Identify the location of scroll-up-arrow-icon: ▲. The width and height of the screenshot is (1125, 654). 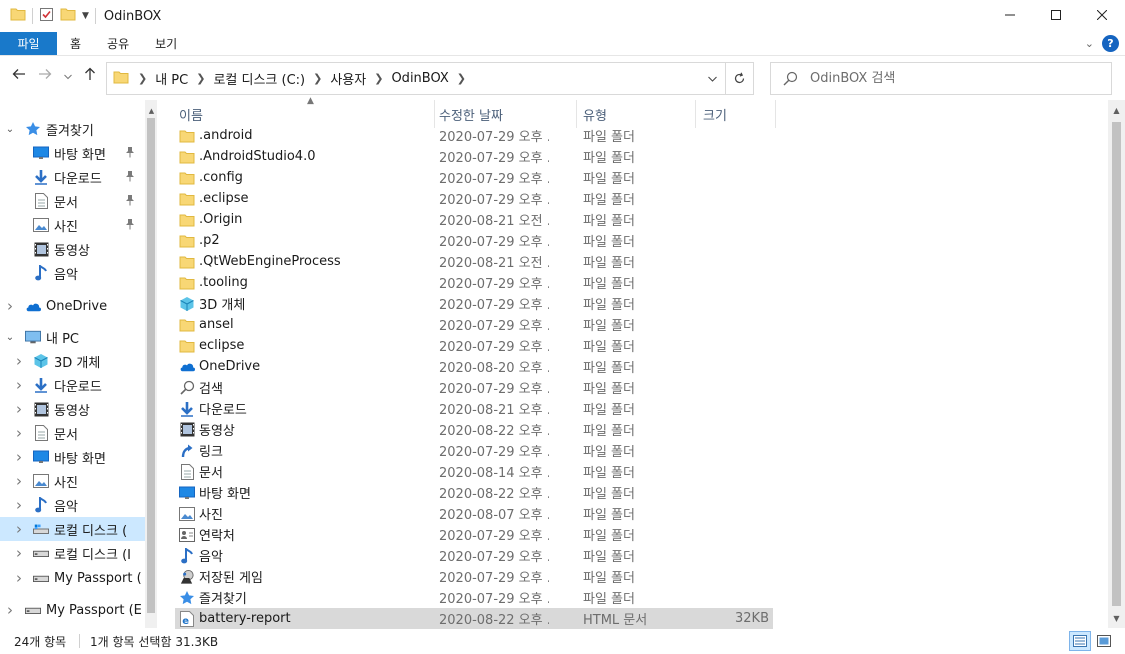
(1116, 110).